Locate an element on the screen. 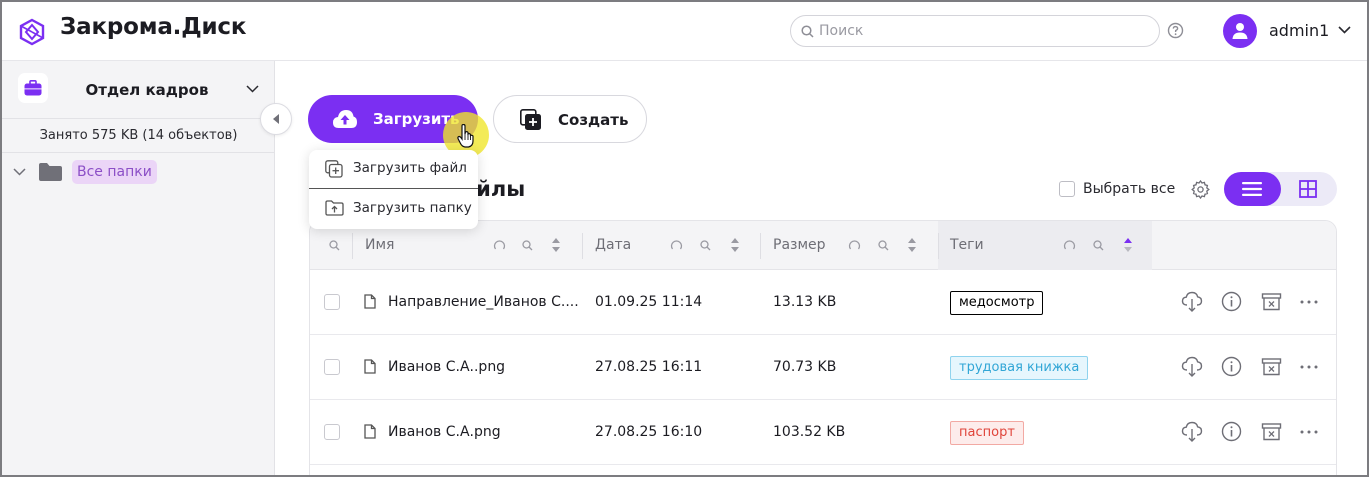  menu-item-label: Загрузить папку is located at coordinates (412, 208).